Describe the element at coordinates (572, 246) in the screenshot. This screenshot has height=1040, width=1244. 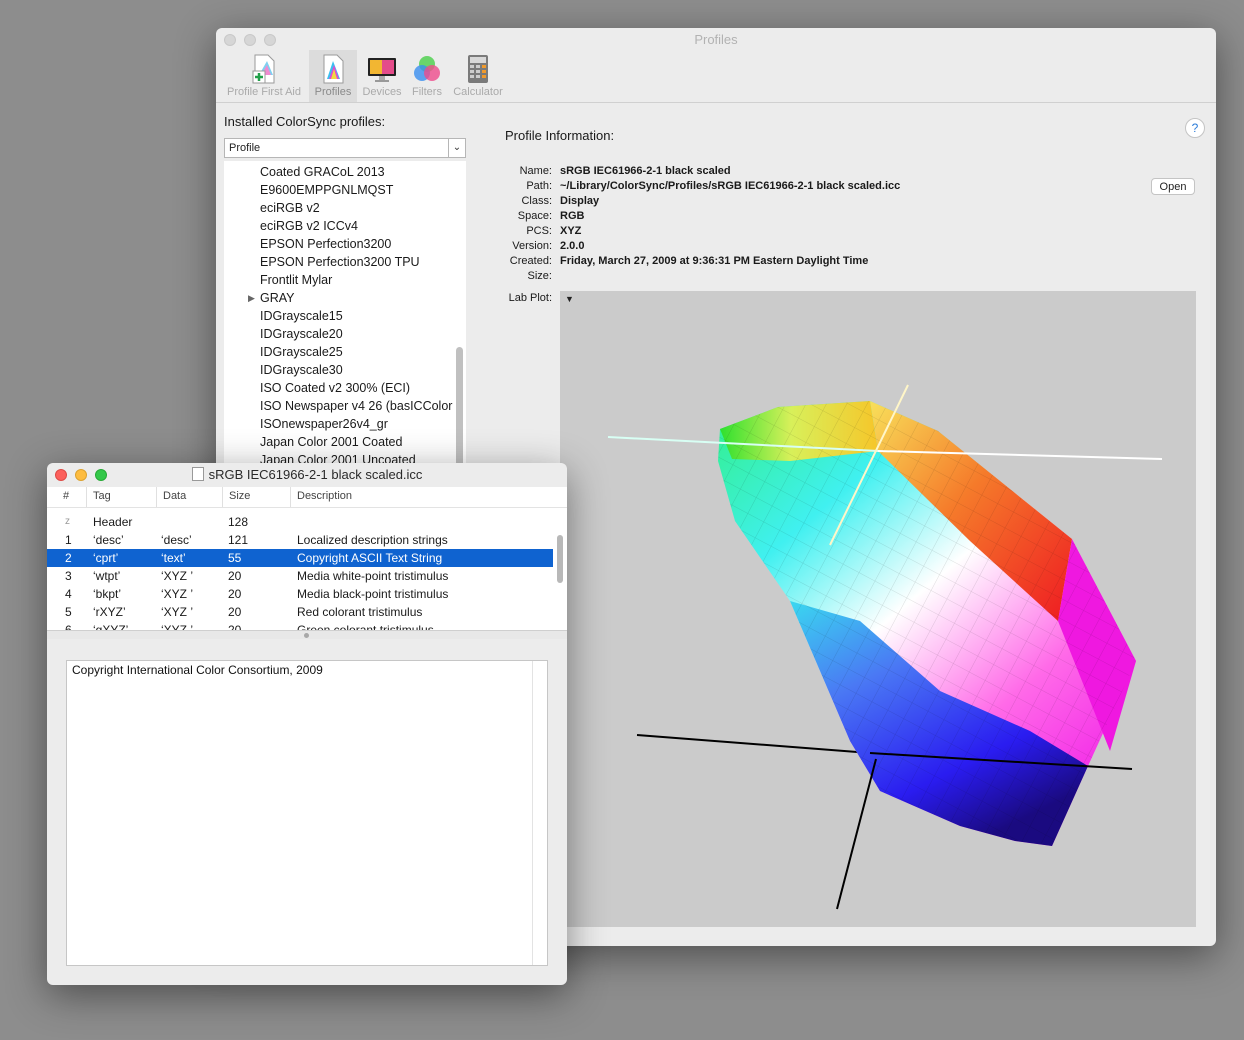
I see `version-value: 2.0.0` at that location.